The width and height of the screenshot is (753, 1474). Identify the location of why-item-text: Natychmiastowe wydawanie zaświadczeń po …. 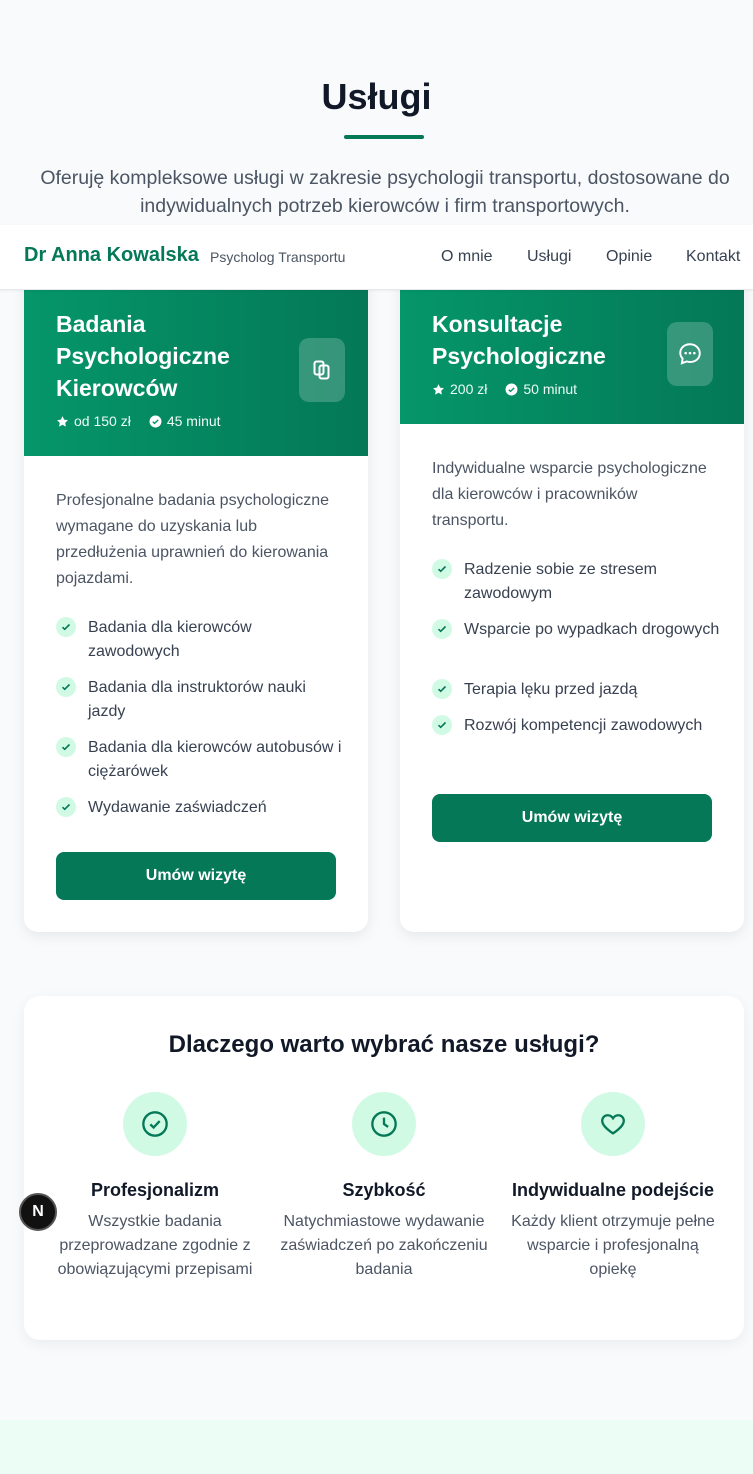
(384, 1245).